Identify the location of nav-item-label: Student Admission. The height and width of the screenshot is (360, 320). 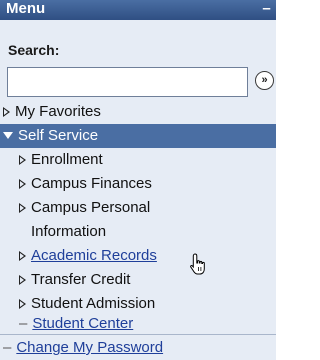
(93, 303).